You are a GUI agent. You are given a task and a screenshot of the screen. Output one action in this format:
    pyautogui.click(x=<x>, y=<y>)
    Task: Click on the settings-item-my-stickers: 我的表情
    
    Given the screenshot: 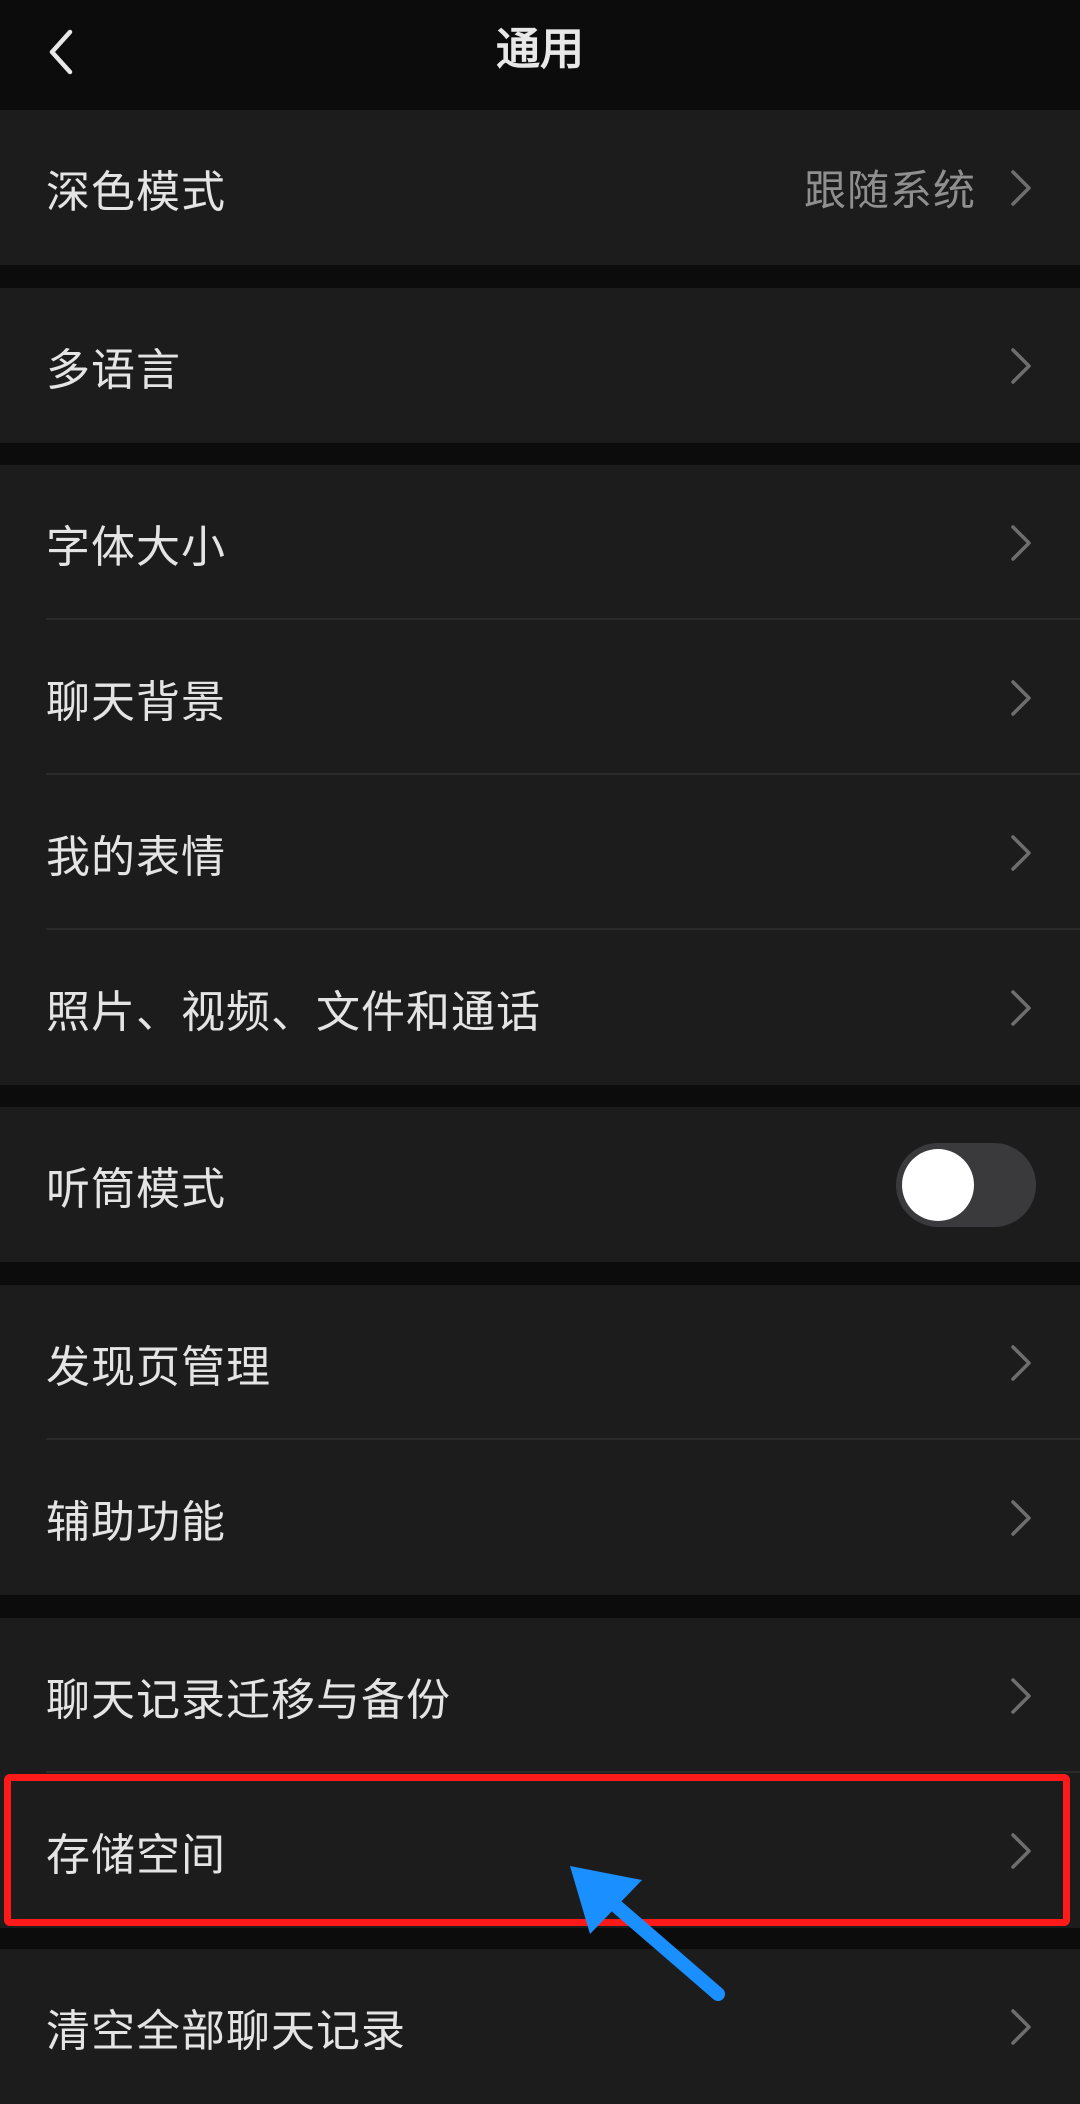 What is the action you would take?
    pyautogui.click(x=540, y=852)
    